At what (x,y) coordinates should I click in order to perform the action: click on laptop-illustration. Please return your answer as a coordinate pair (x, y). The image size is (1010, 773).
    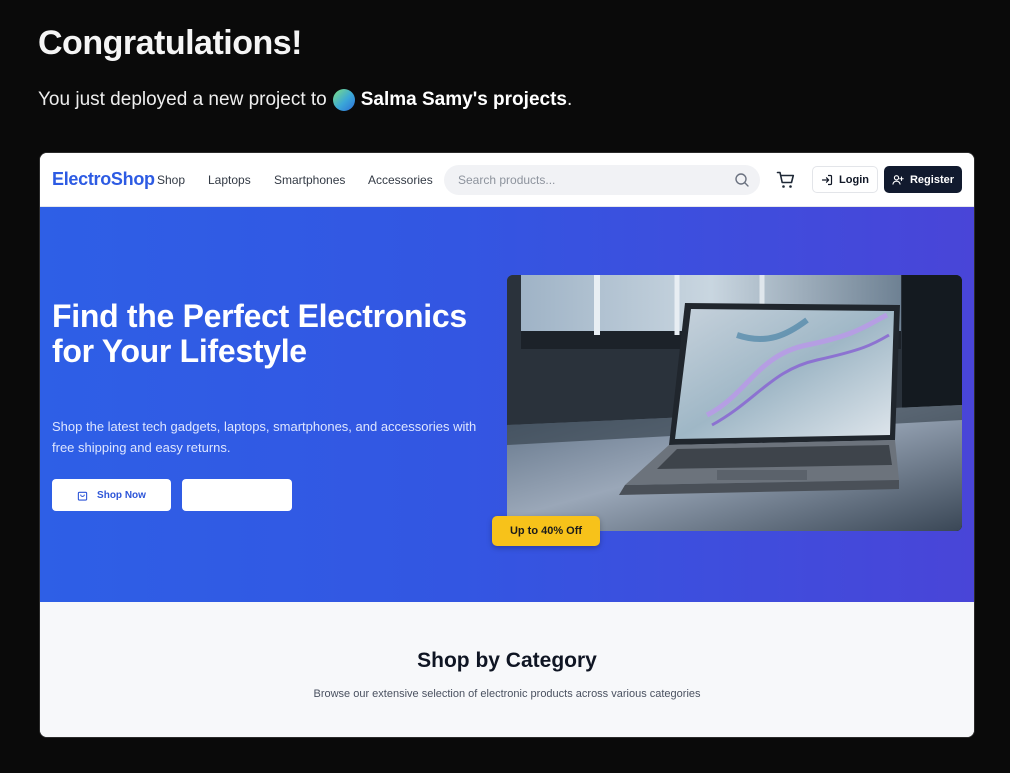
    Looking at the image, I should click on (734, 403).